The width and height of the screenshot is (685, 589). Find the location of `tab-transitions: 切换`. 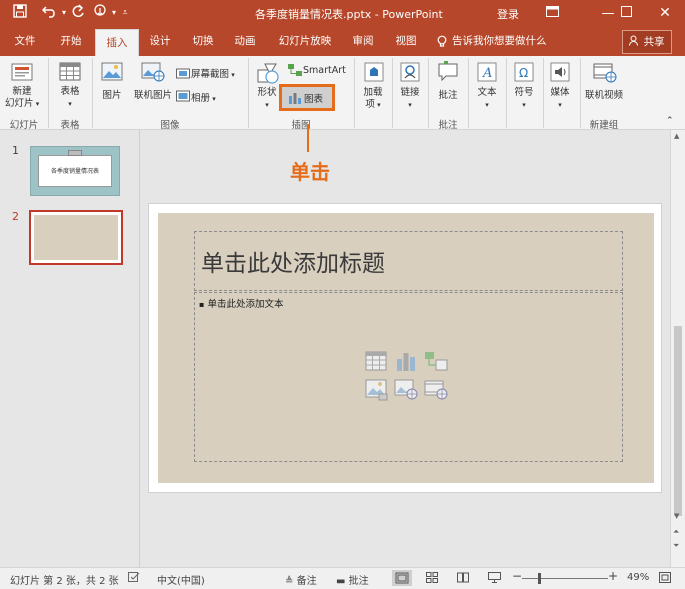

tab-transitions: 切换 is located at coordinates (203, 41).